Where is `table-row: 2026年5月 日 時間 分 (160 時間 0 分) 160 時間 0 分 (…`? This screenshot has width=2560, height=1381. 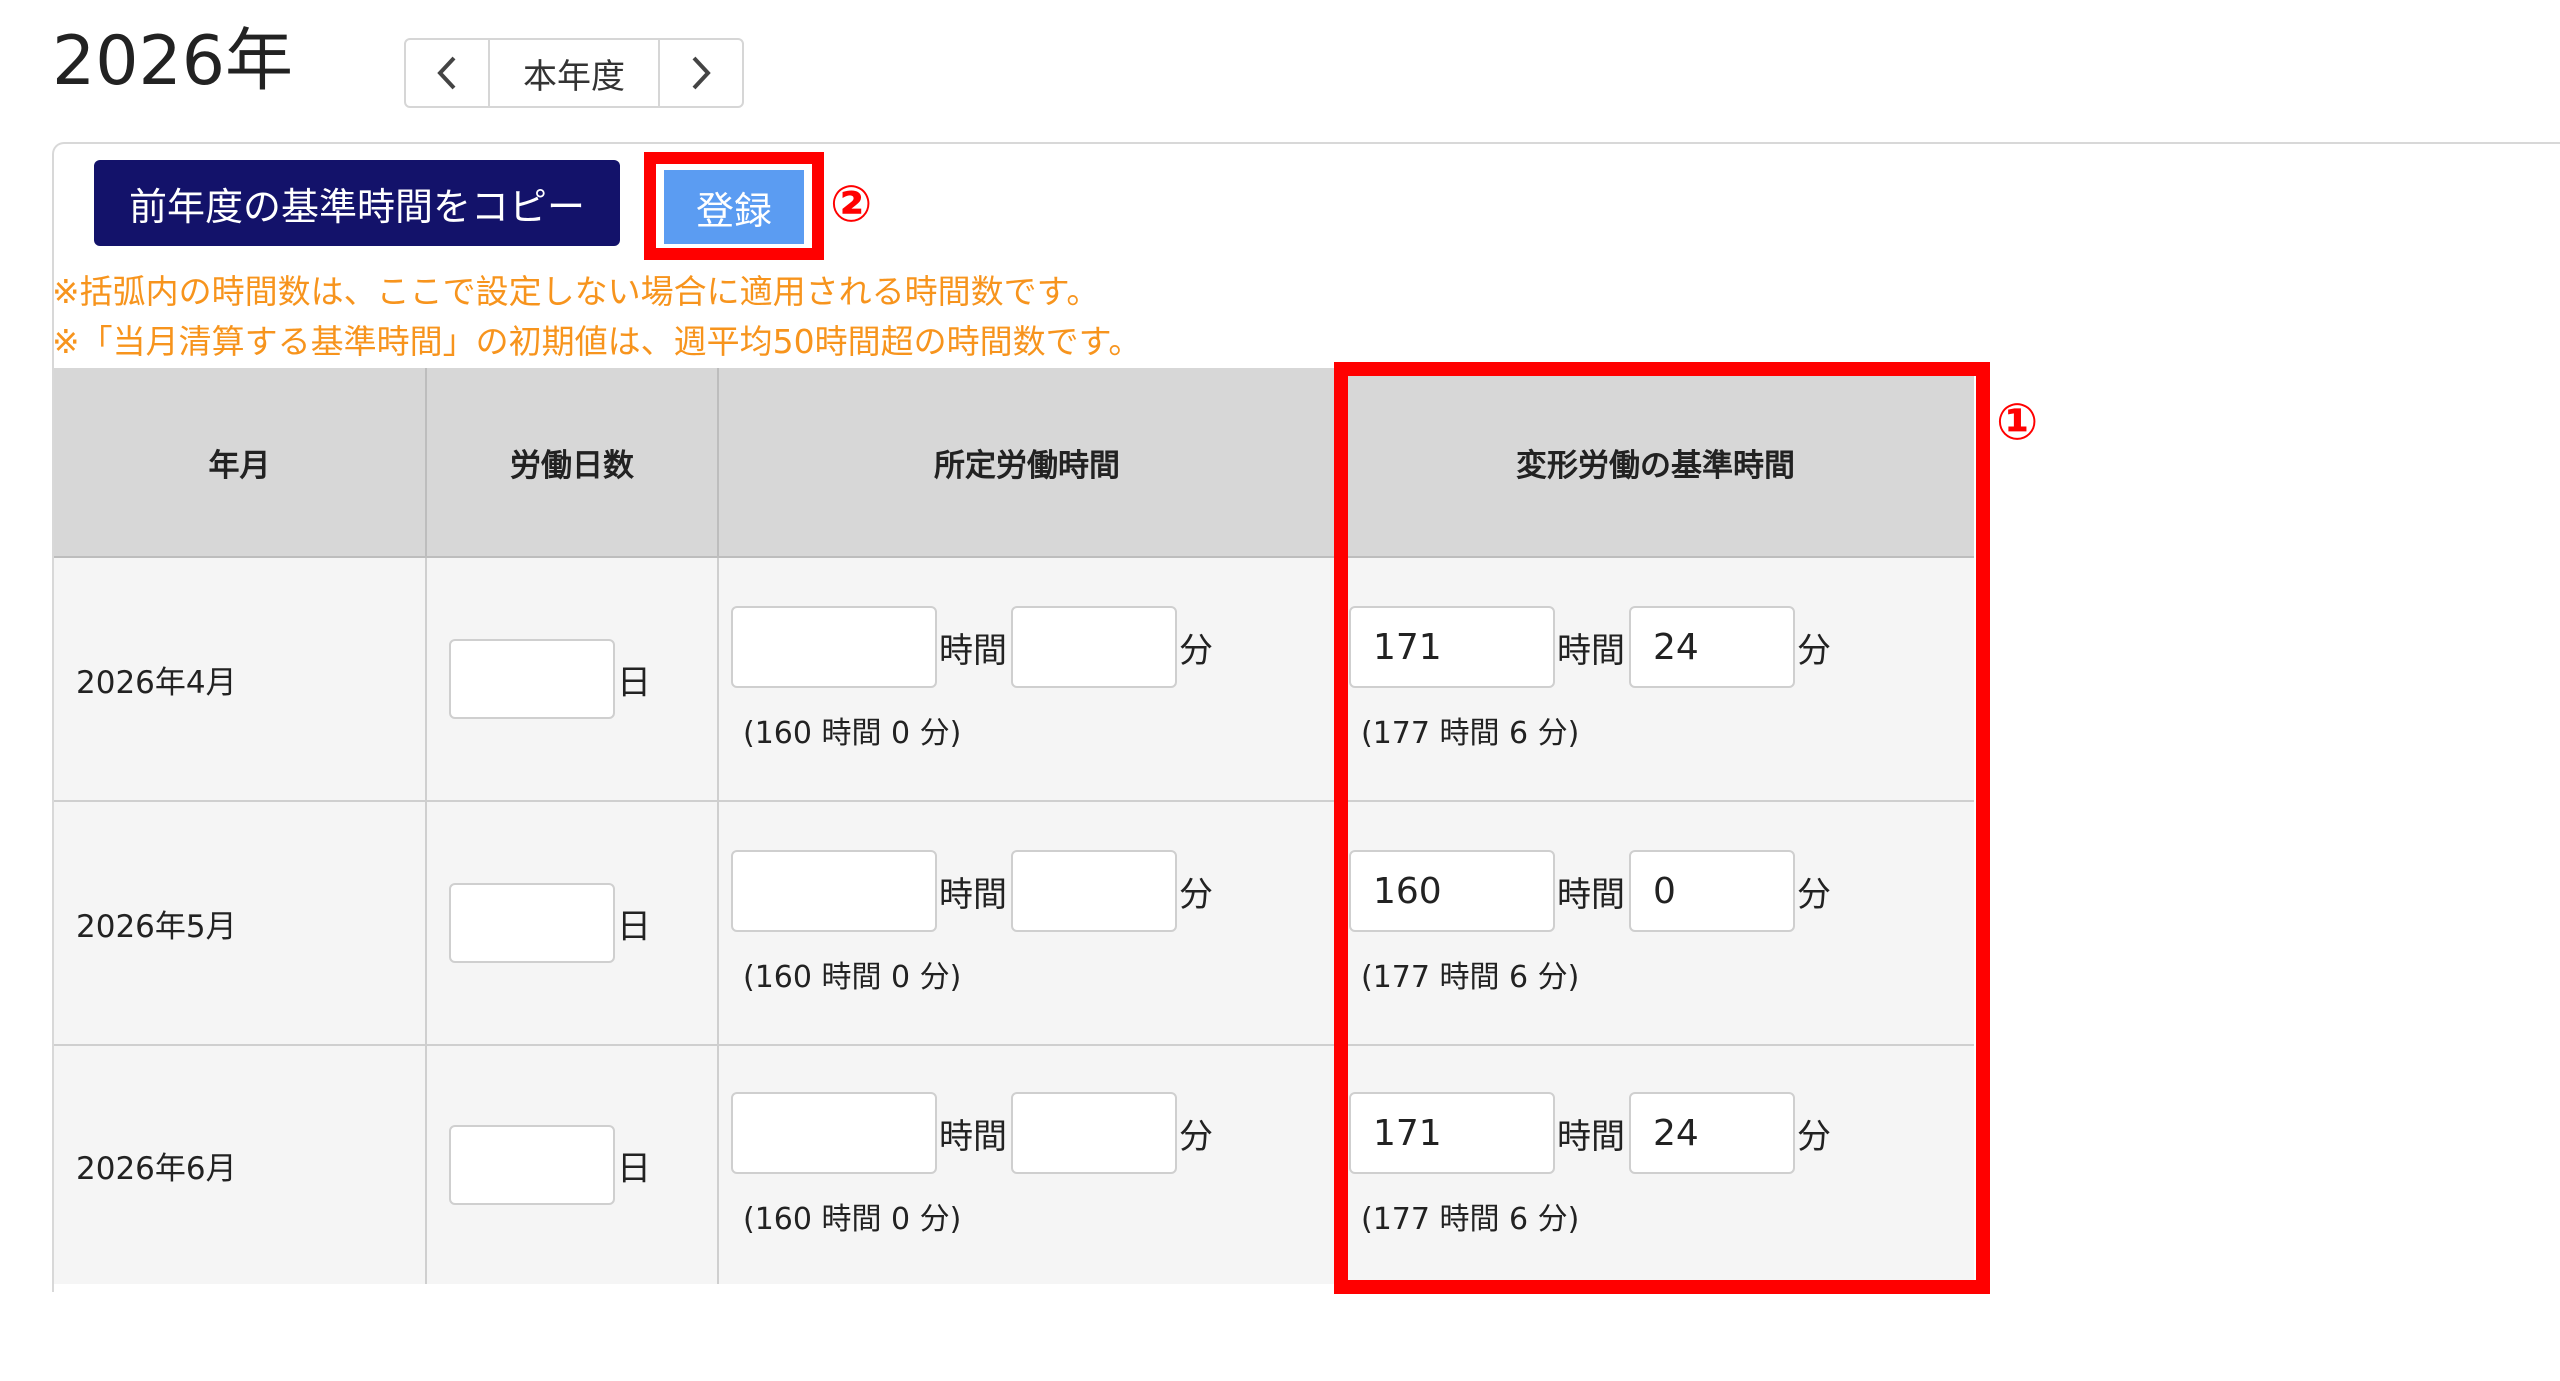
table-row: 2026年5月 日 時間 分 (160 時間 0 分) 160 時間 0 分 (… is located at coordinates (1014, 923).